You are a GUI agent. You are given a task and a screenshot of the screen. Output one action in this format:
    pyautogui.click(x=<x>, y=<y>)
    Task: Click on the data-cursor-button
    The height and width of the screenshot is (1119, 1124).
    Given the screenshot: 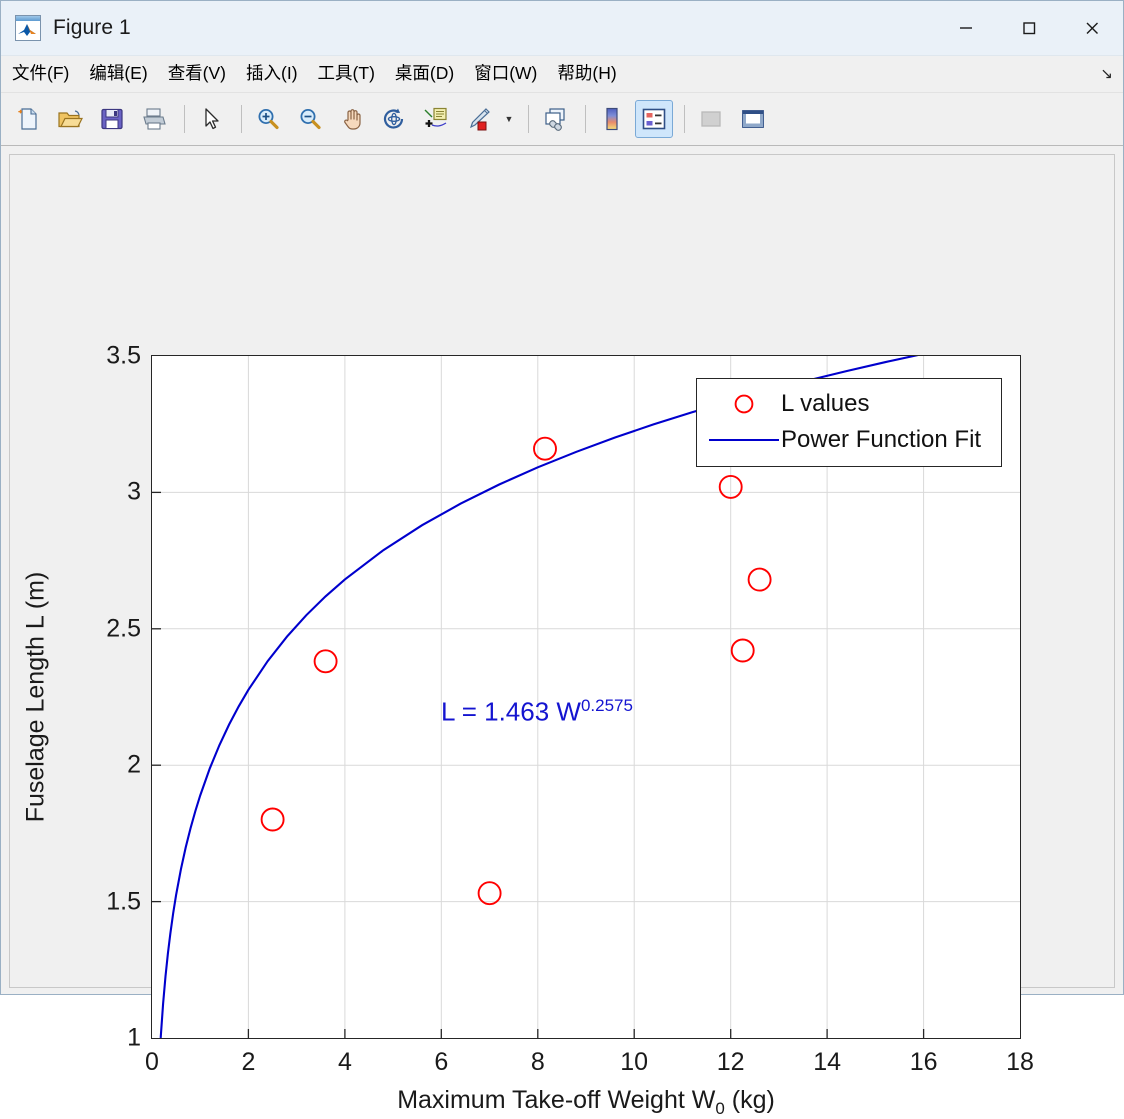 What is the action you would take?
    pyautogui.click(x=436, y=119)
    